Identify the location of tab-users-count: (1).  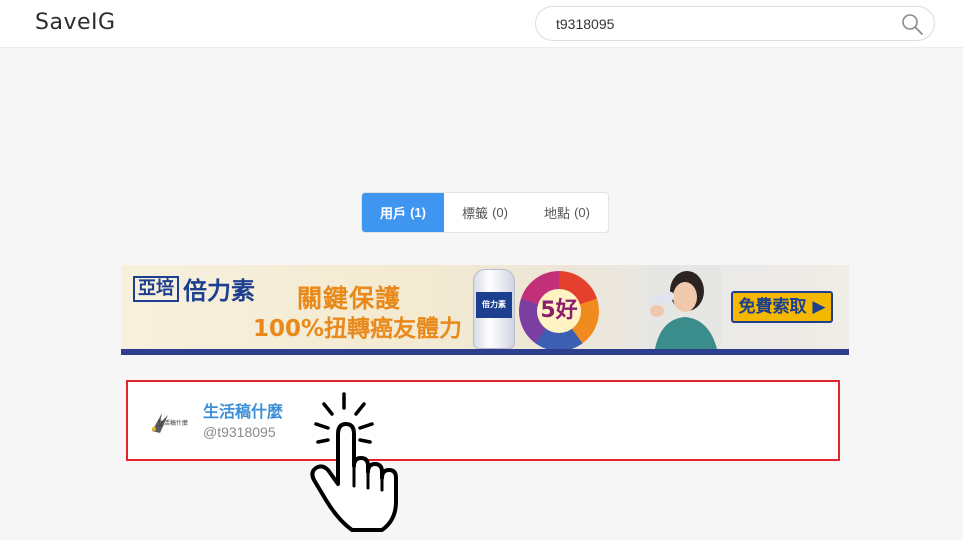
(418, 212).